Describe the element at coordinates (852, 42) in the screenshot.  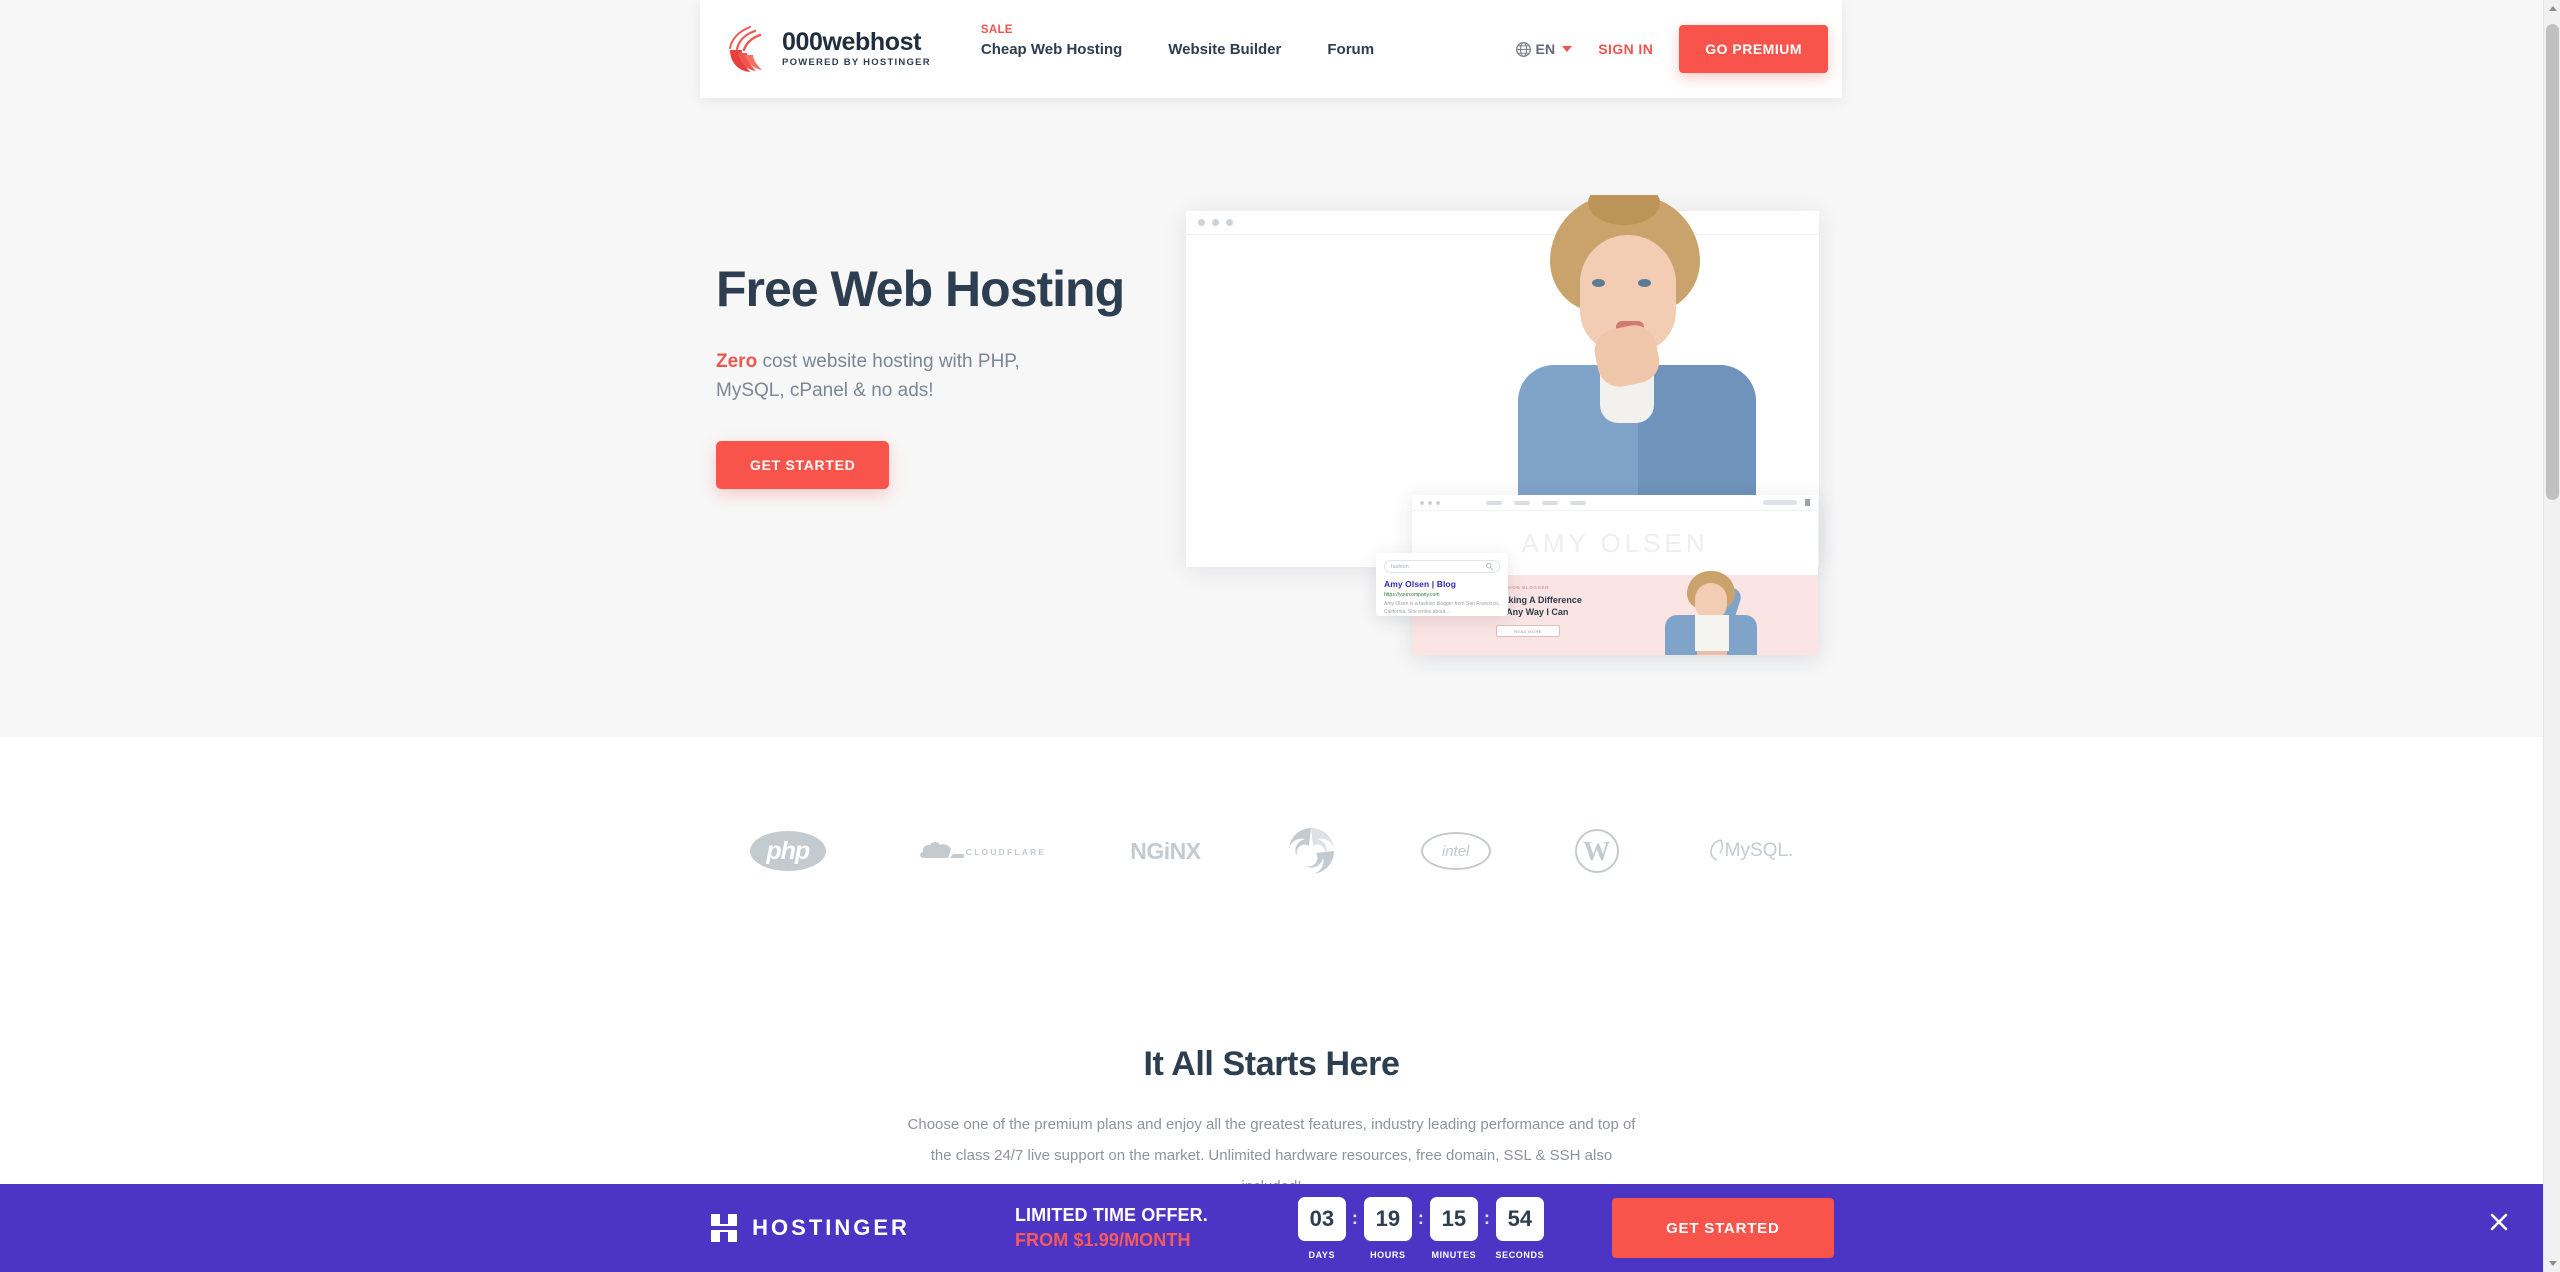
I see `logo-name: 000webhost` at that location.